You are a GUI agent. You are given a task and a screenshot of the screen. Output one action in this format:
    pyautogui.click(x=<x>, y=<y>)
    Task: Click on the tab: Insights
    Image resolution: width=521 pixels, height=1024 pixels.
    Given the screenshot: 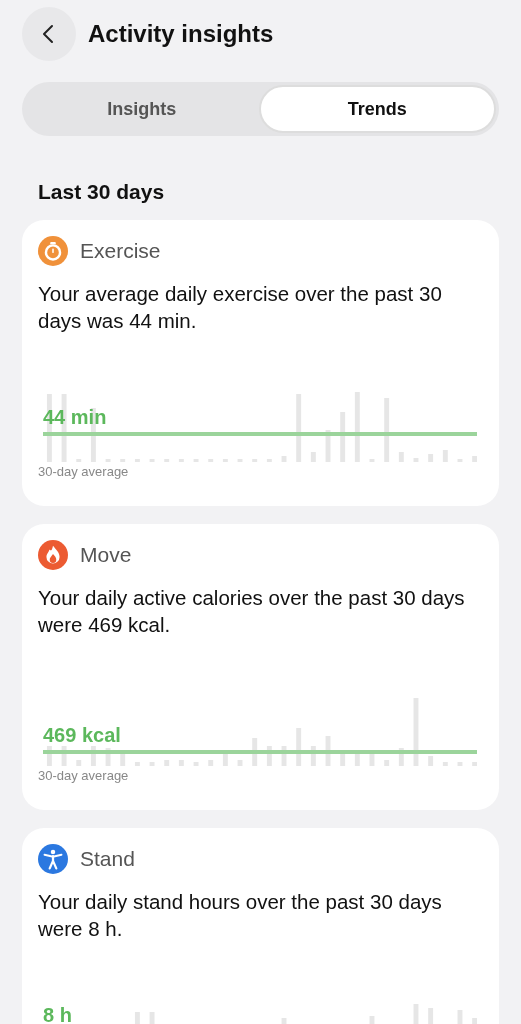 What is the action you would take?
    pyautogui.click(x=142, y=109)
    